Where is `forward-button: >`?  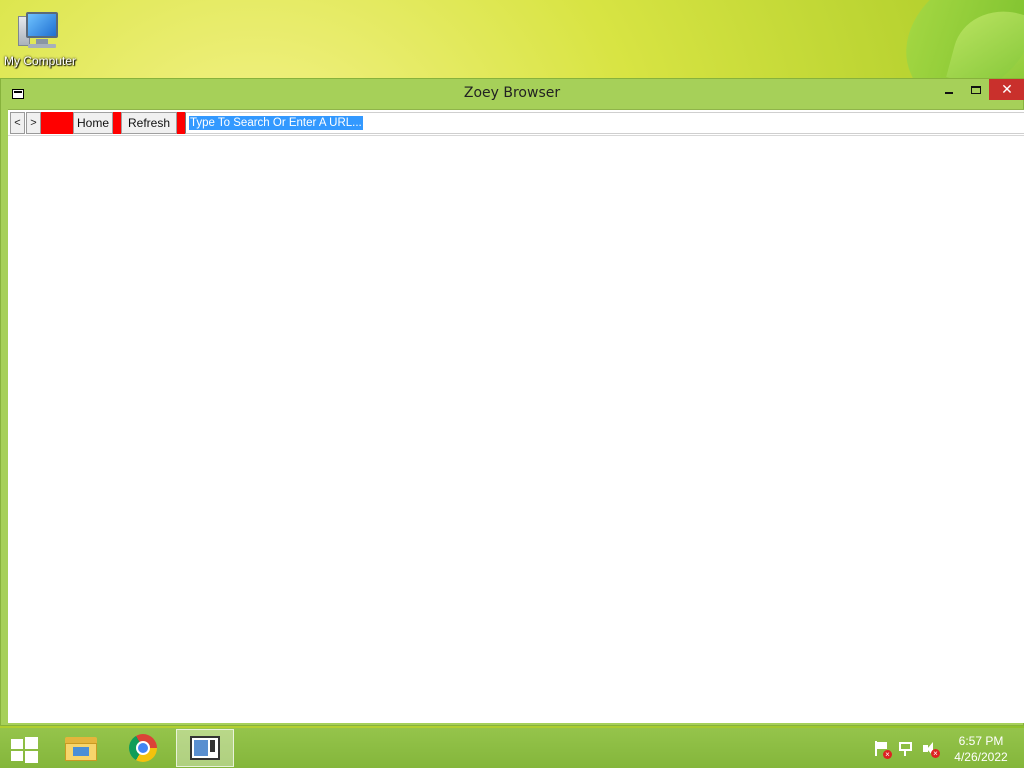 forward-button: > is located at coordinates (33, 123).